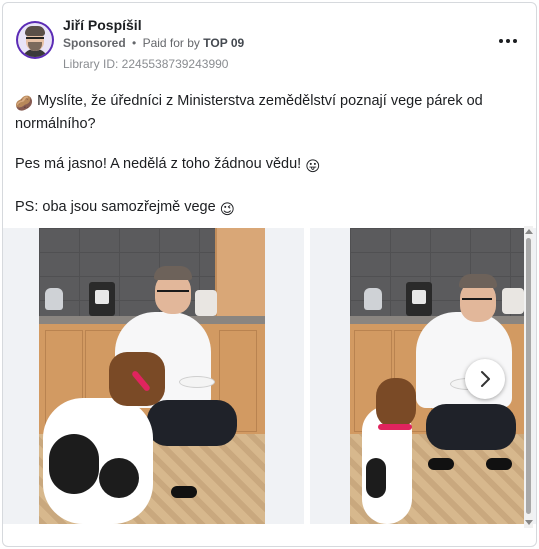 This screenshot has height=549, width=539. I want to click on paid-for-by-label: Paid for by, so click(171, 43).